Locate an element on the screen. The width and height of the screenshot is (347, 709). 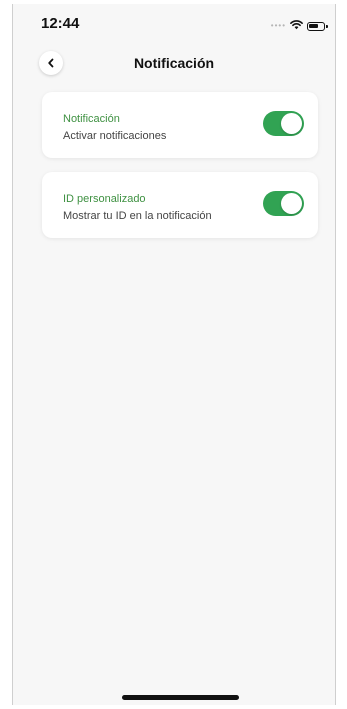
custom-id-toggle is located at coordinates (283, 203).